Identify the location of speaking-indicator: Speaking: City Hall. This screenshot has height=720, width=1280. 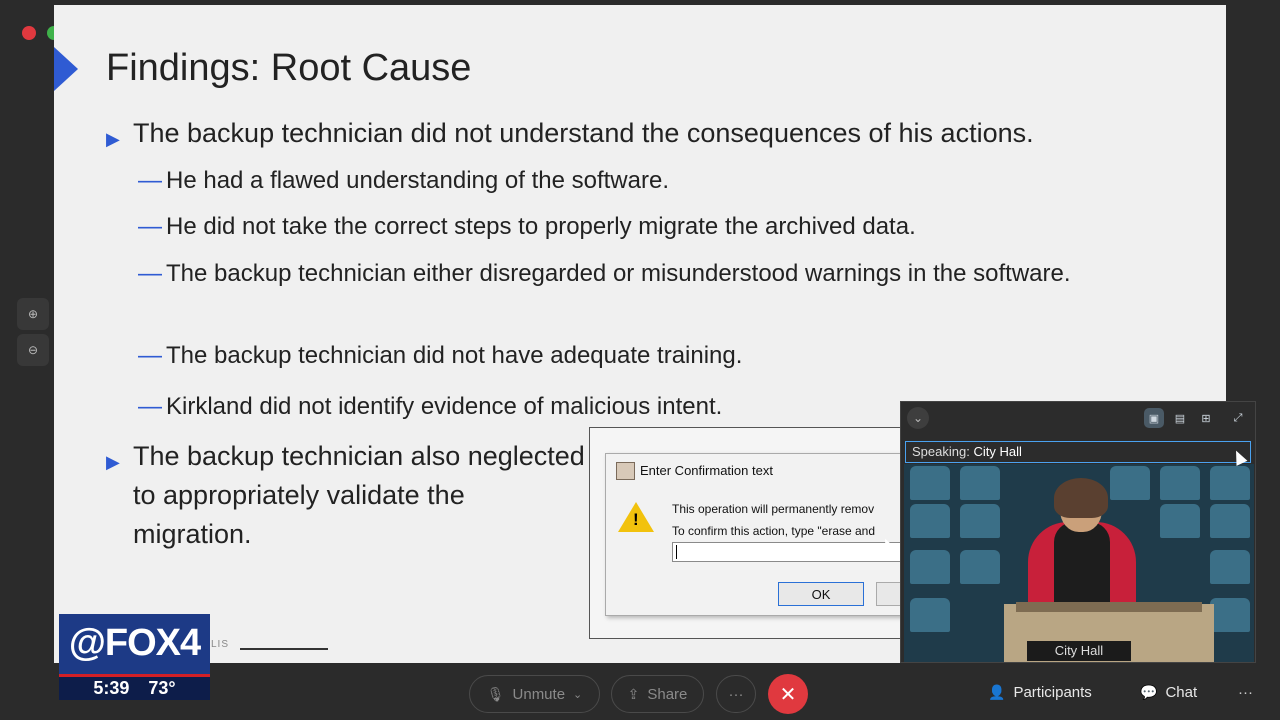
(1078, 452).